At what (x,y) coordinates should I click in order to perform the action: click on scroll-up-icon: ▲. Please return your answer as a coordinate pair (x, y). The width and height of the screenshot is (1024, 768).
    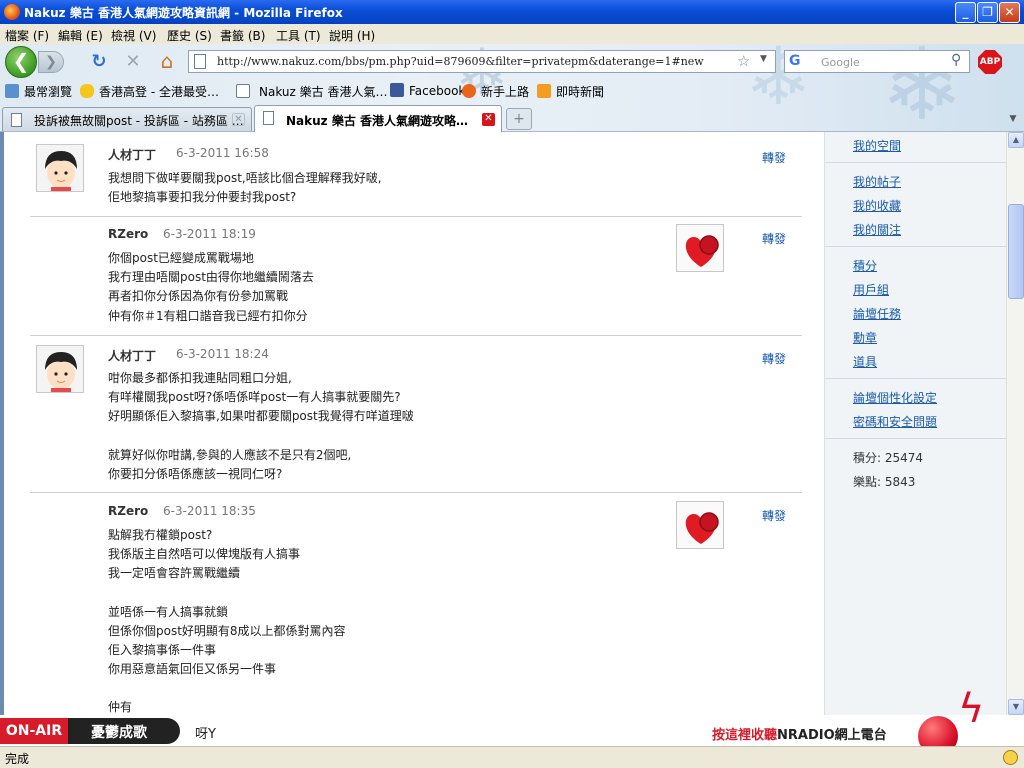
    Looking at the image, I should click on (1016, 140).